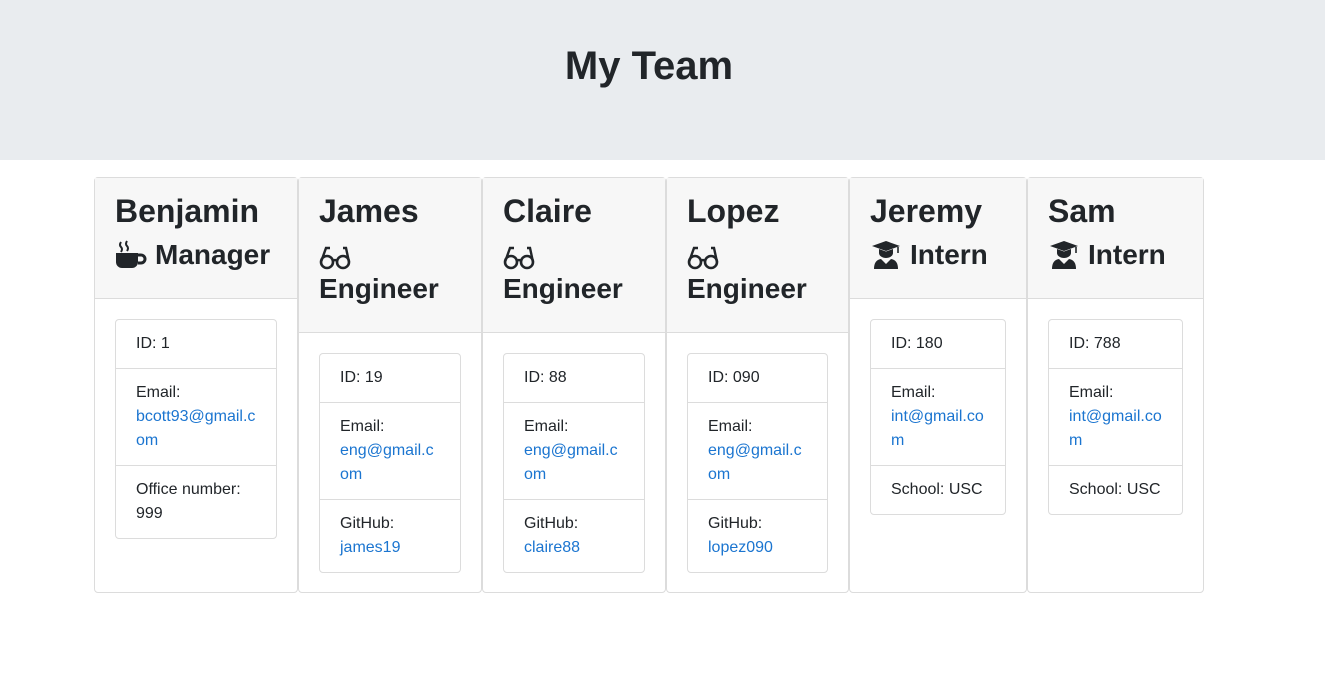 The image size is (1325, 689). I want to click on card-header: Jeremy Intern, so click(938, 238).